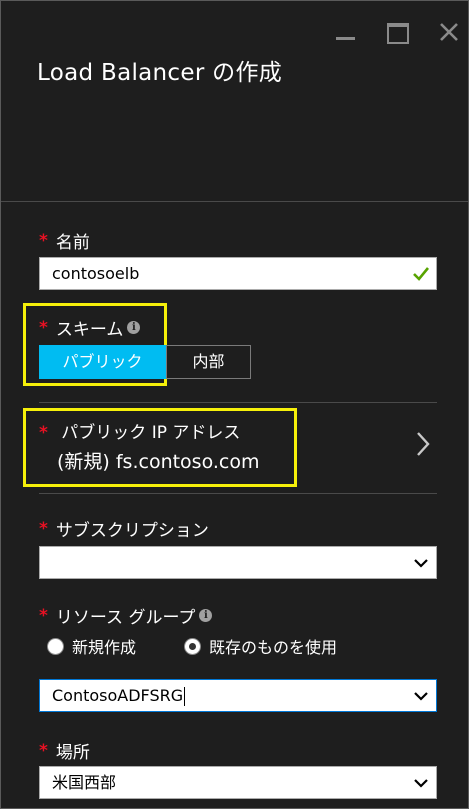 The image size is (469, 809). What do you see at coordinates (260, 646) in the screenshot?
I see `radio-use-existing: 既存のものを使用` at bounding box center [260, 646].